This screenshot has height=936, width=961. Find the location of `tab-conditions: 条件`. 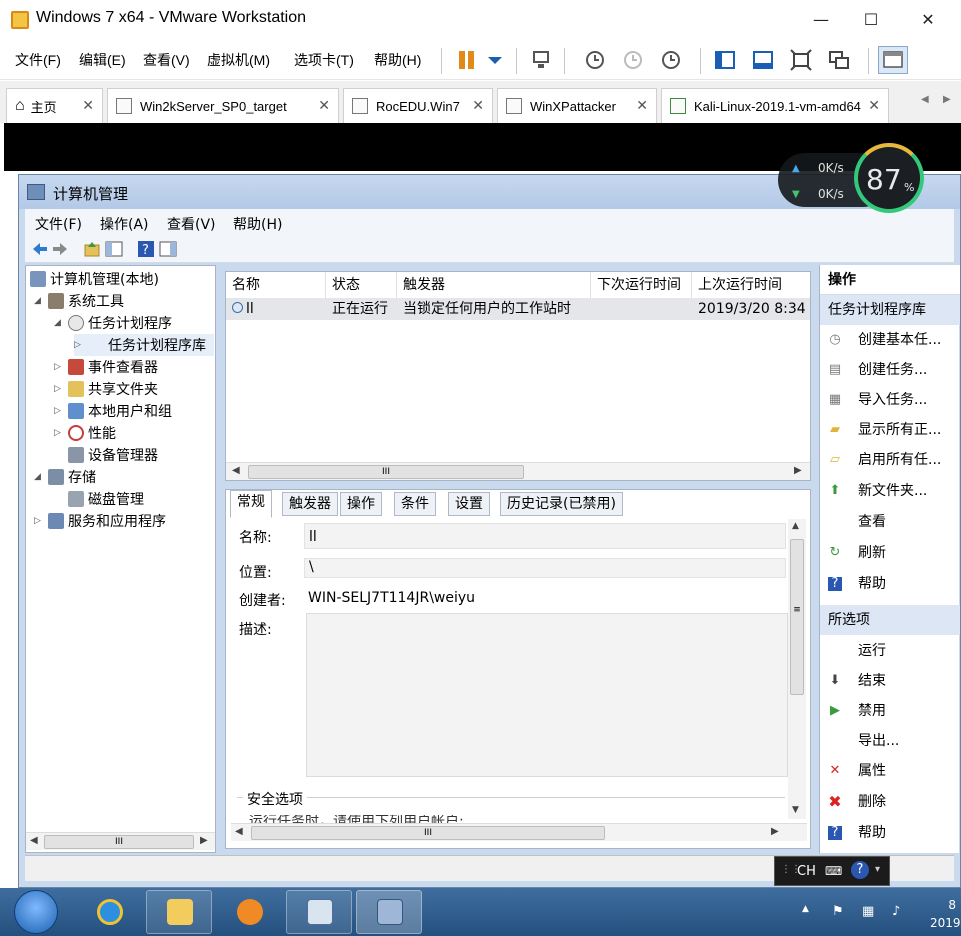

tab-conditions: 条件 is located at coordinates (415, 504).